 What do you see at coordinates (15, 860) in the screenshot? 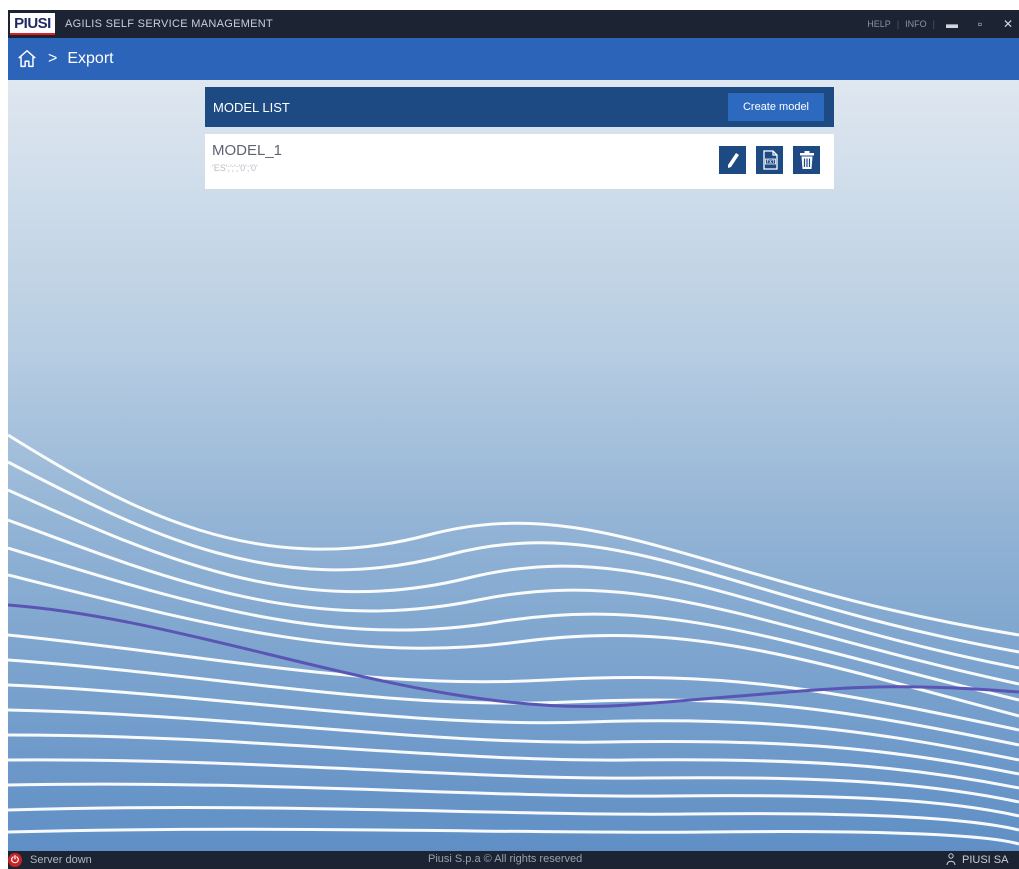
I see `power-icon: ⏻` at bounding box center [15, 860].